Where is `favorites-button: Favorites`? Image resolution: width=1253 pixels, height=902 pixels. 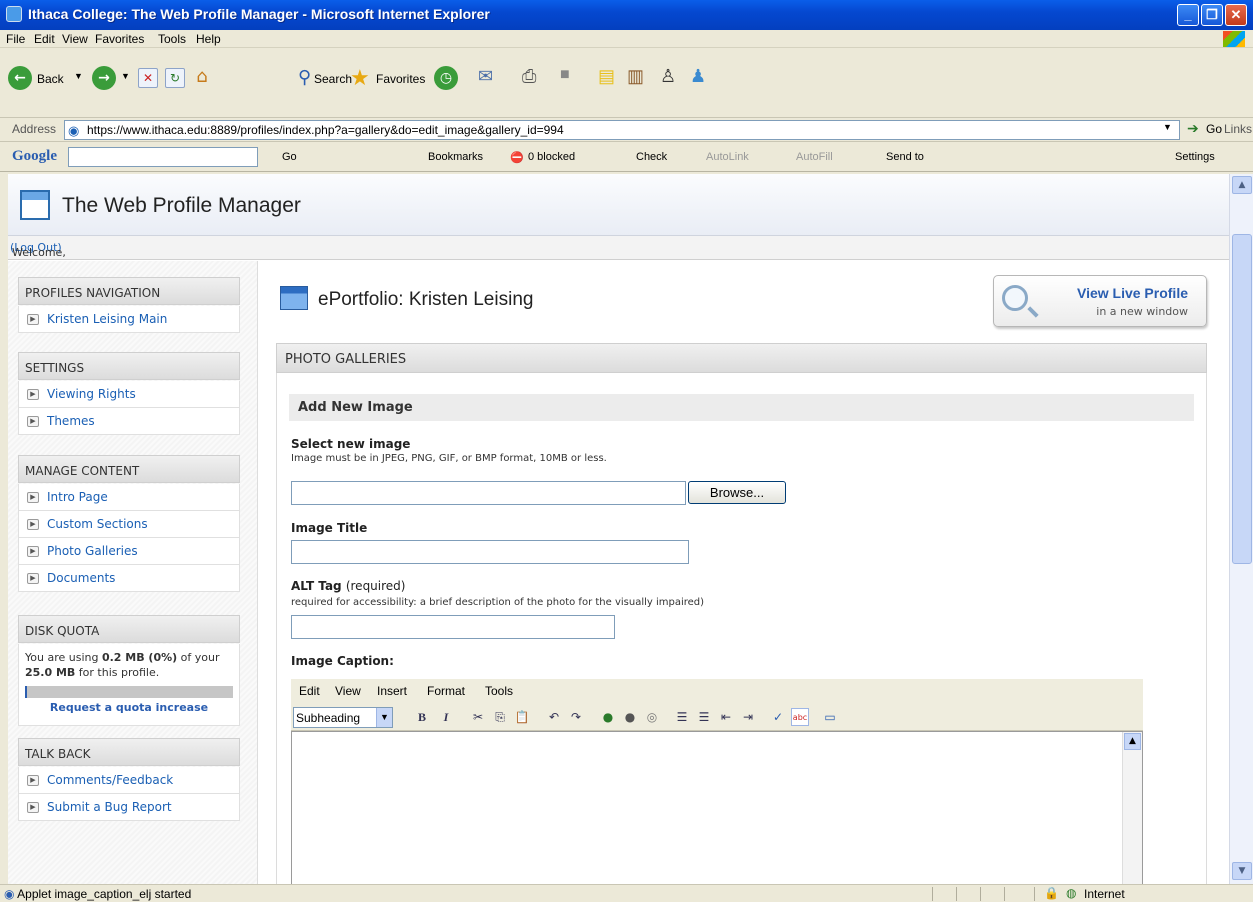 favorites-button: Favorites is located at coordinates (400, 79).